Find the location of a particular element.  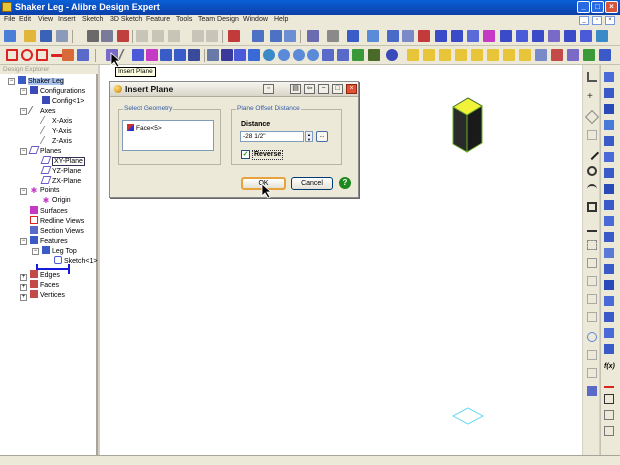

view-top-icon is located at coordinates (445, 55).